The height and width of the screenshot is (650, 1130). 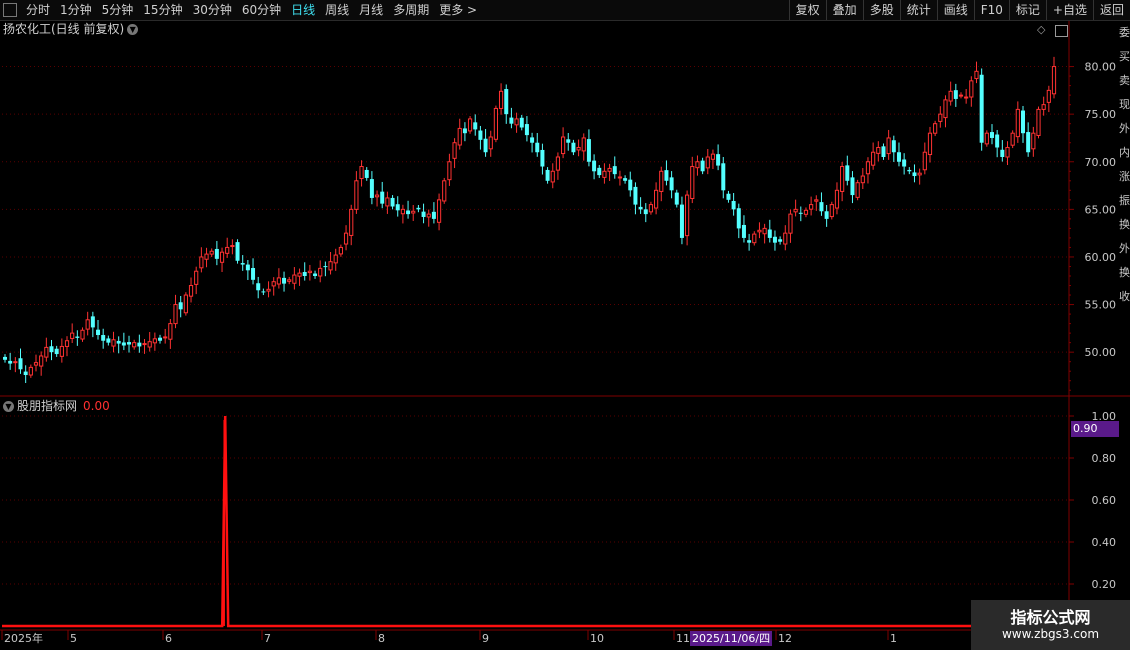 I want to click on time-axis: 2025年 5 6 7 8 9 10 11 12 1, so click(x=565, y=637).